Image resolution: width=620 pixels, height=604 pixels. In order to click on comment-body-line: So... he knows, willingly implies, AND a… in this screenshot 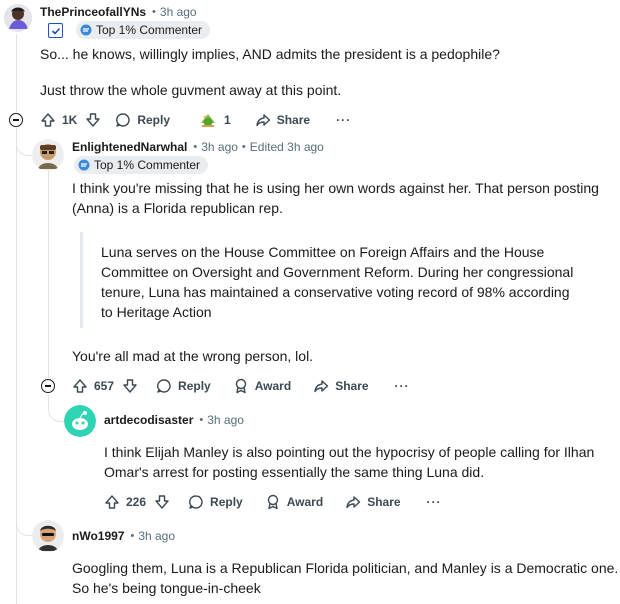, I will do `click(270, 54)`.